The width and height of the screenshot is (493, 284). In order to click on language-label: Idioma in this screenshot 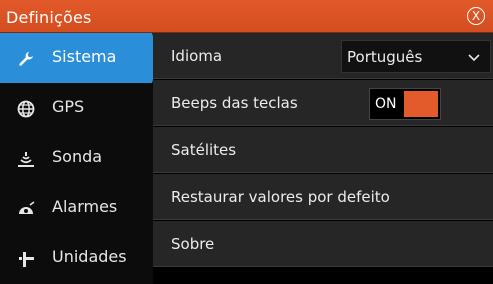, I will do `click(197, 56)`.